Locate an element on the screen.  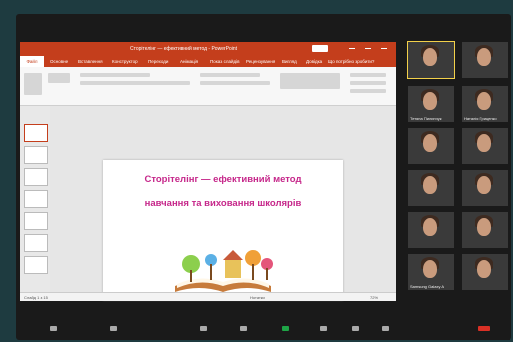
alignment-group is located at coordinates (235, 83).